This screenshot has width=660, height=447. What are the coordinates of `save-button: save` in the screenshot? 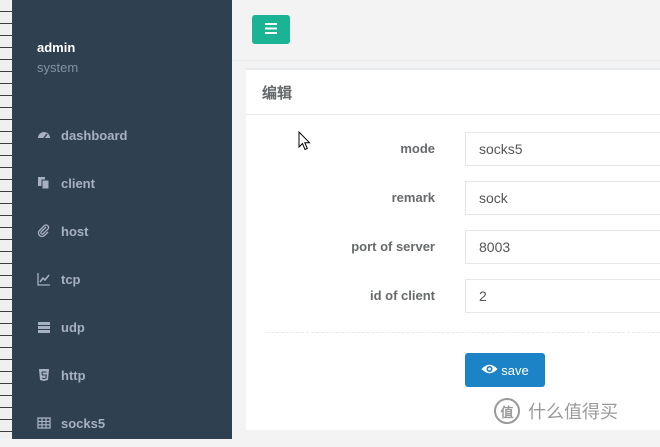 It's located at (505, 370).